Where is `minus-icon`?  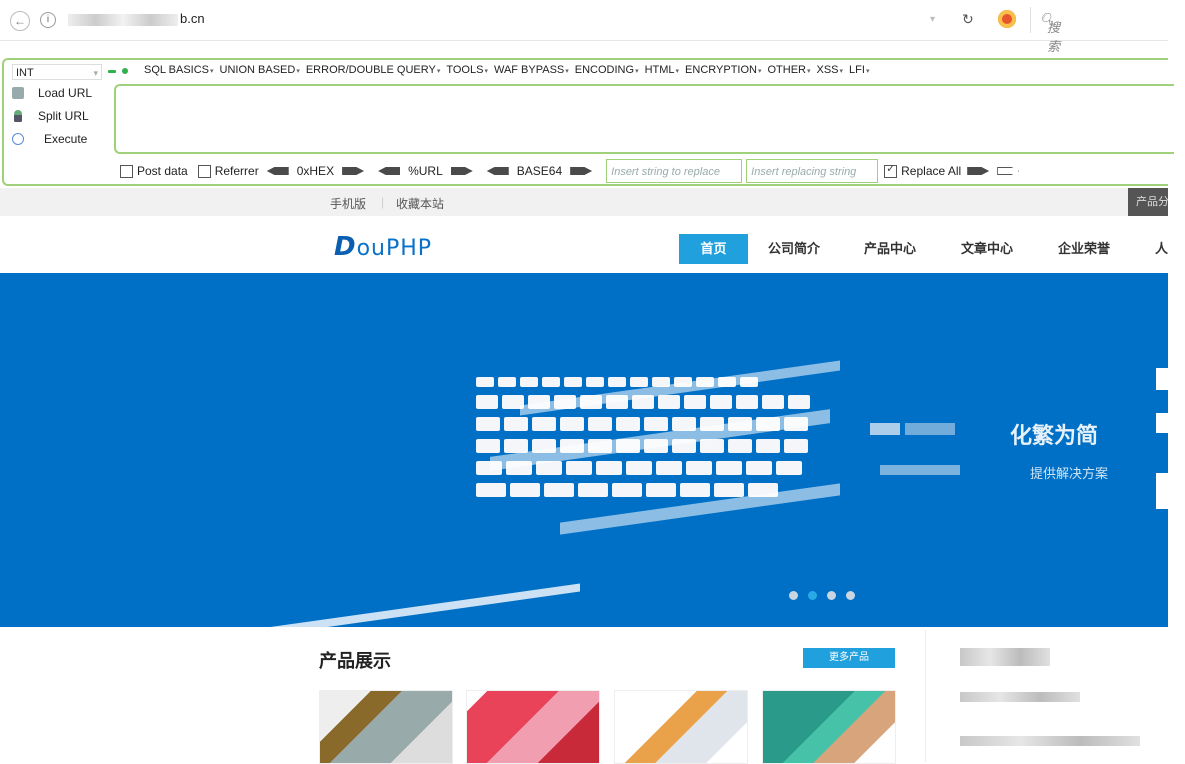 minus-icon is located at coordinates (112, 71).